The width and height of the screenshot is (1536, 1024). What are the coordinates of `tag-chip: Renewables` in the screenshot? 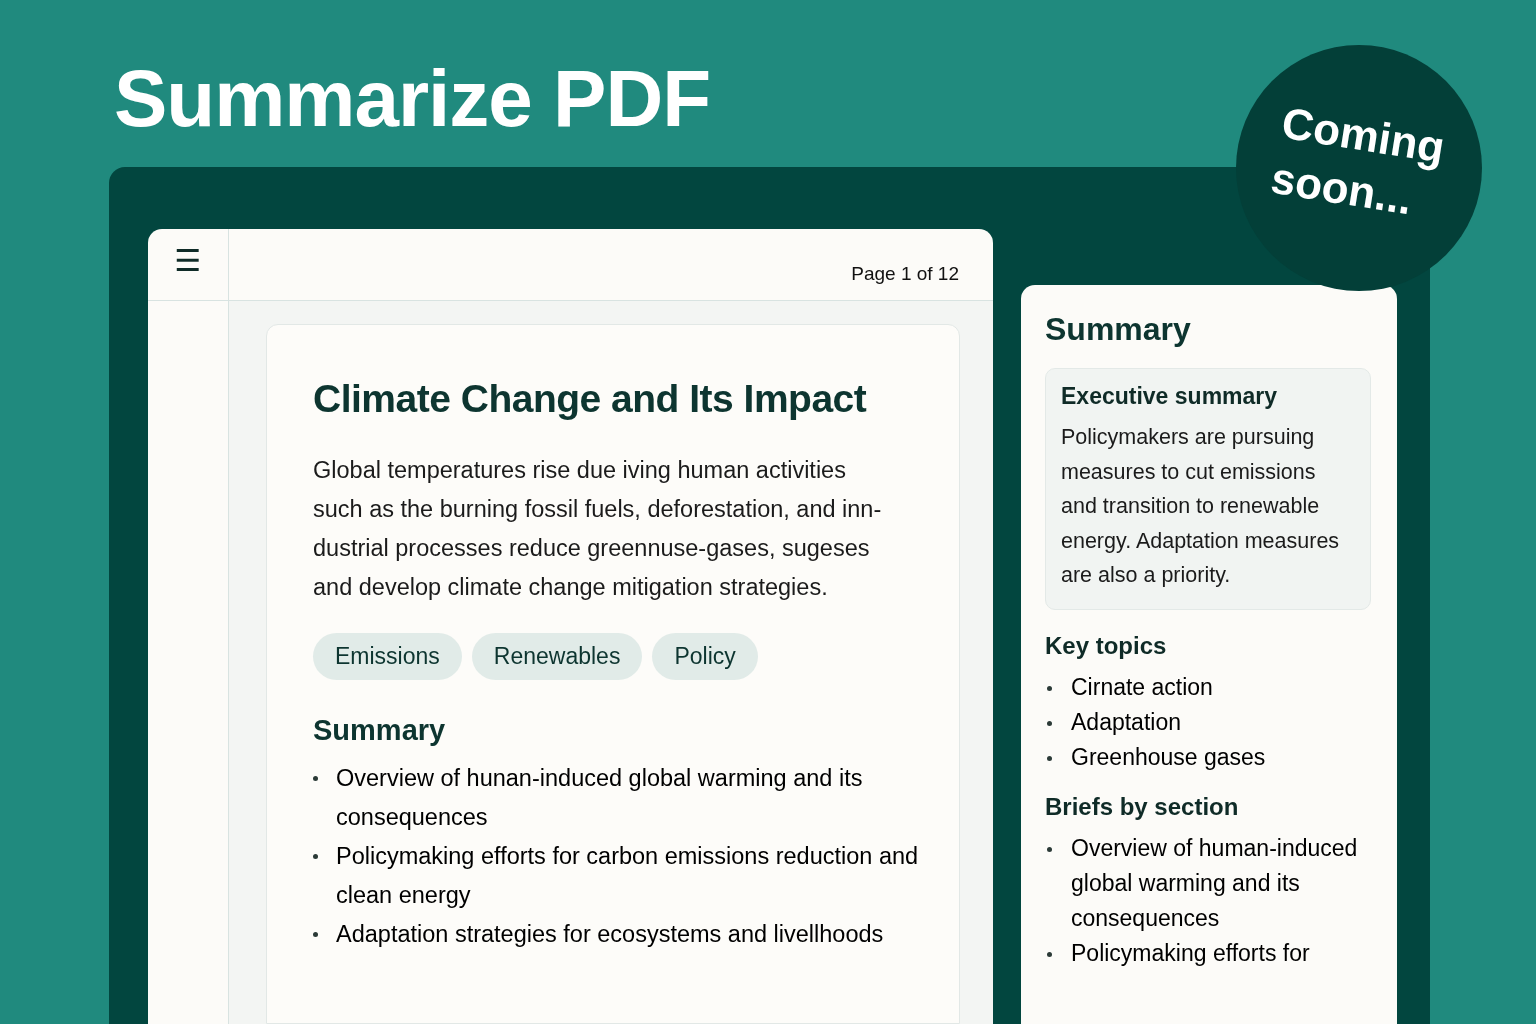 It's located at (557, 656).